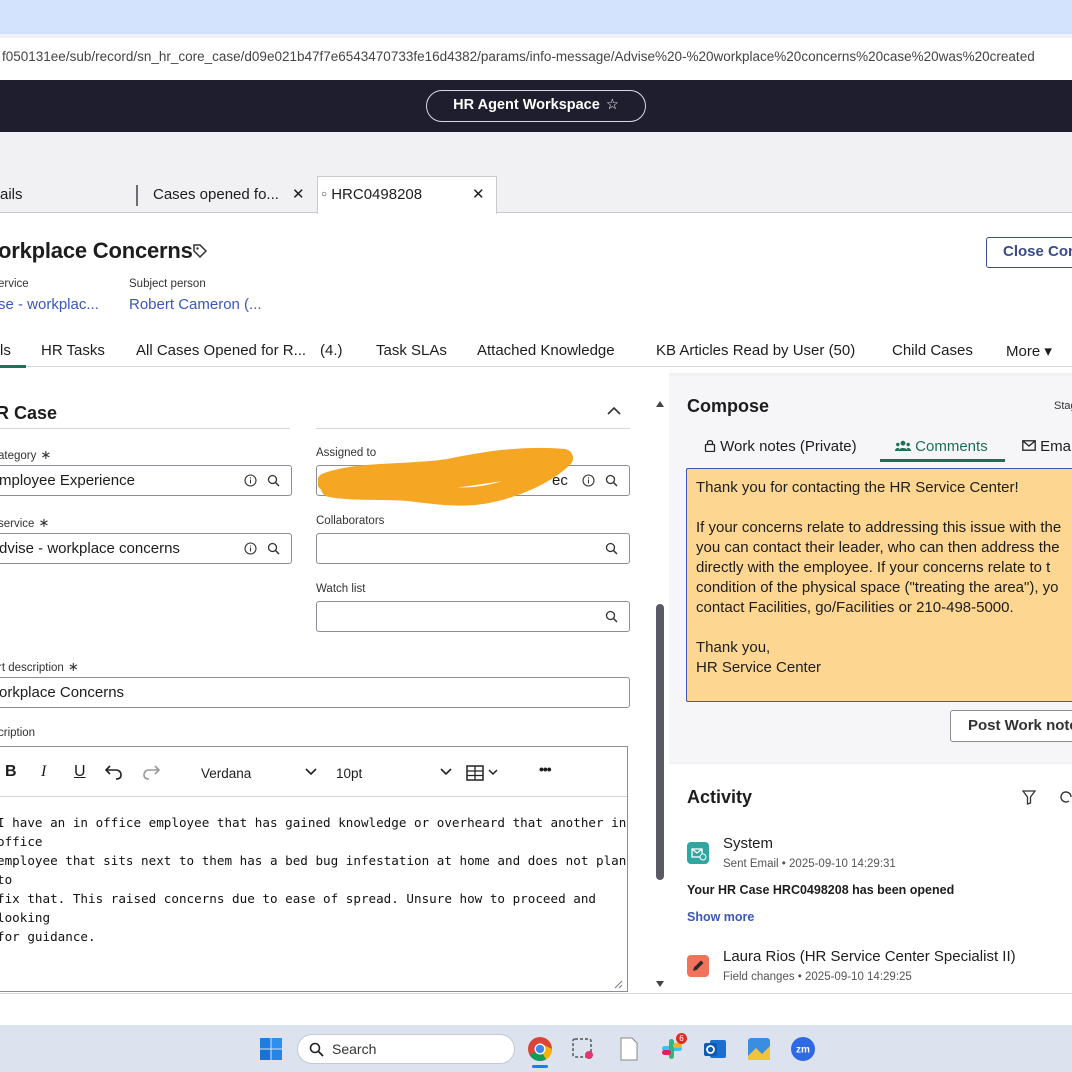  Describe the element at coordinates (11, 772) in the screenshot. I see `bold-button: B` at that location.